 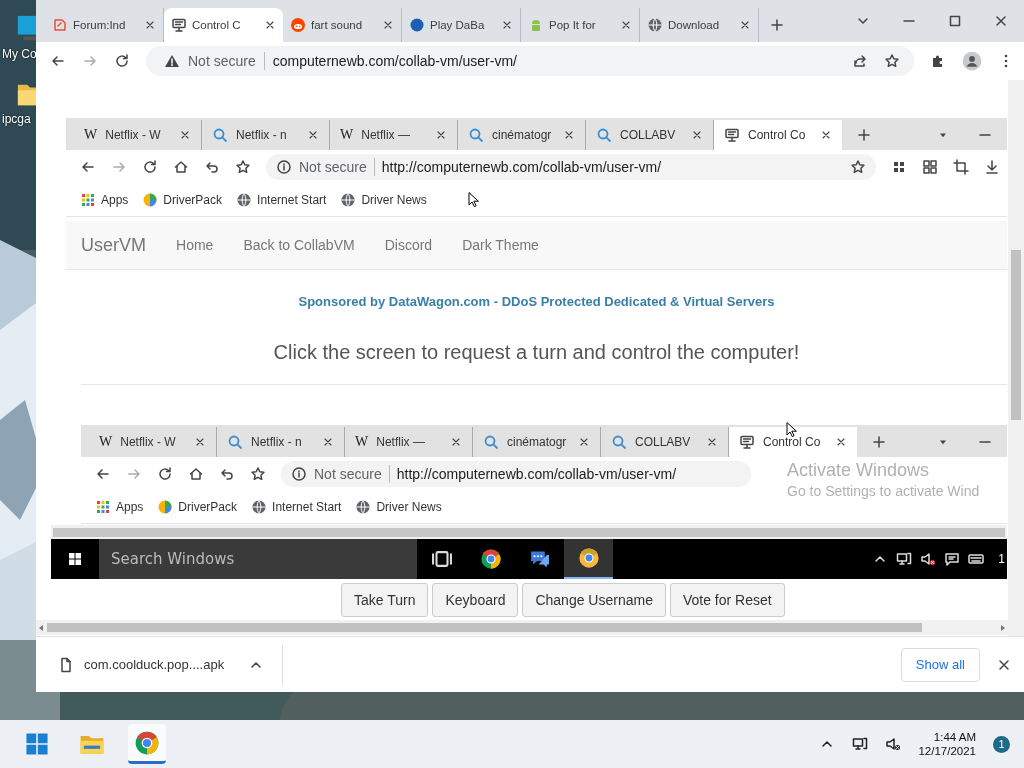 What do you see at coordinates (490, 559) in the screenshot?
I see `chrome-icon` at bounding box center [490, 559].